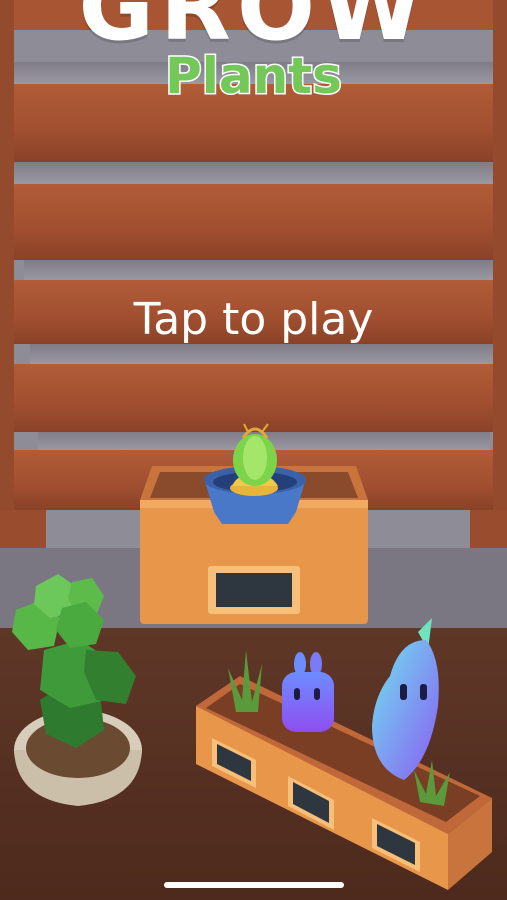 The width and height of the screenshot is (507, 900). What do you see at coordinates (254, 76) in the screenshot?
I see `game-subtitle: Plants` at bounding box center [254, 76].